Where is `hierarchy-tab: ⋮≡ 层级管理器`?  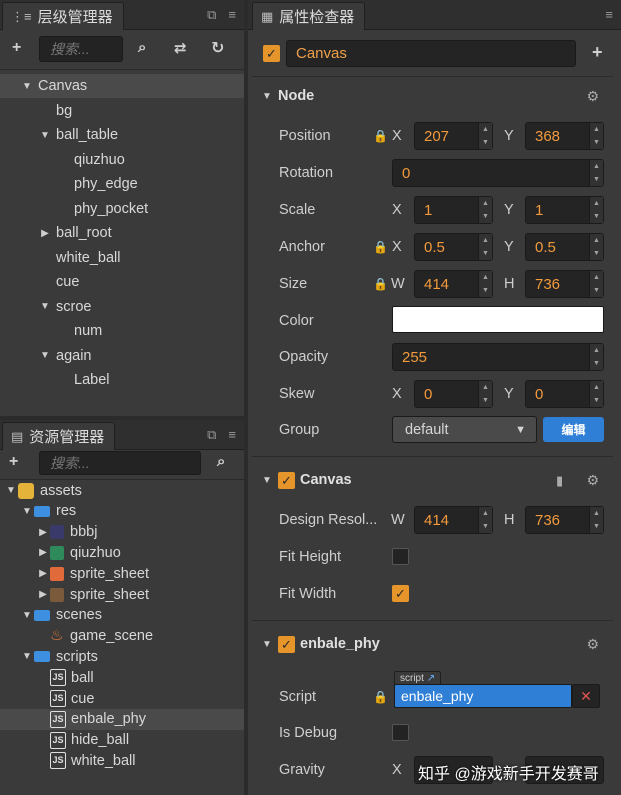 hierarchy-tab: ⋮≡ 层级管理器 is located at coordinates (63, 16).